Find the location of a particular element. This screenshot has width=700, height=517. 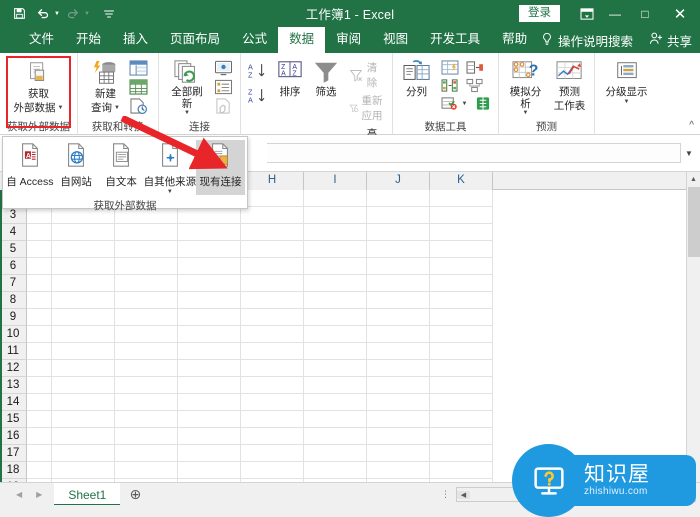

grid-cell-G11 is located at coordinates (209, 351).